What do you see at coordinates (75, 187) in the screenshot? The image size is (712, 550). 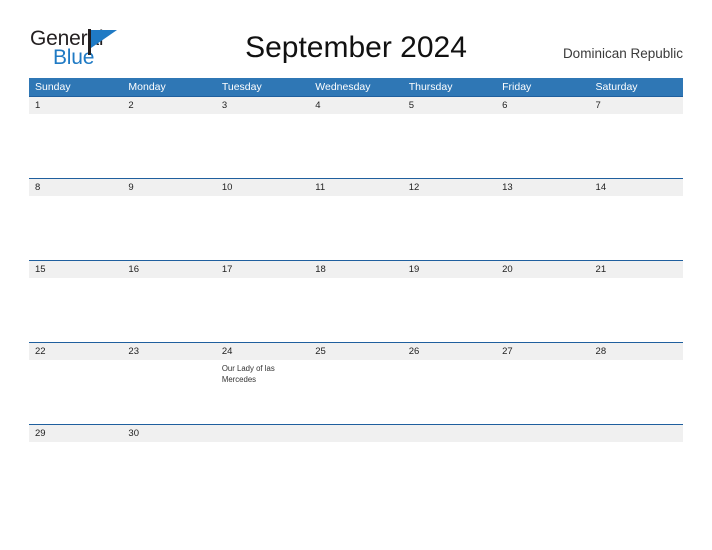 I see `date-number: 8` at bounding box center [75, 187].